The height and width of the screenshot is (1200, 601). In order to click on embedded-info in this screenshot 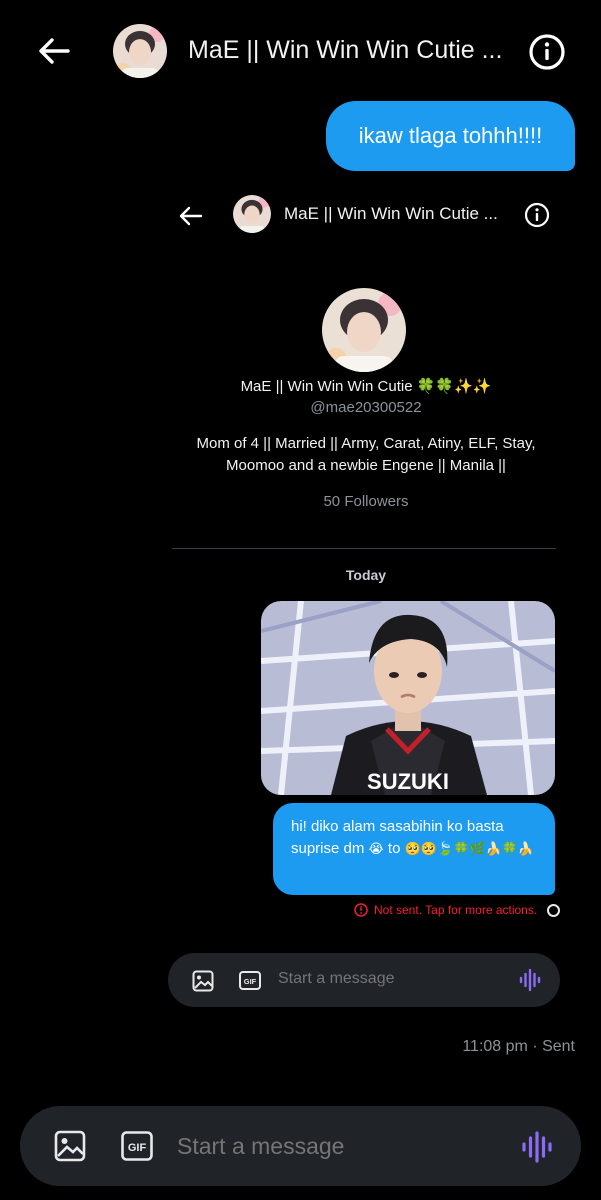, I will do `click(537, 215)`.